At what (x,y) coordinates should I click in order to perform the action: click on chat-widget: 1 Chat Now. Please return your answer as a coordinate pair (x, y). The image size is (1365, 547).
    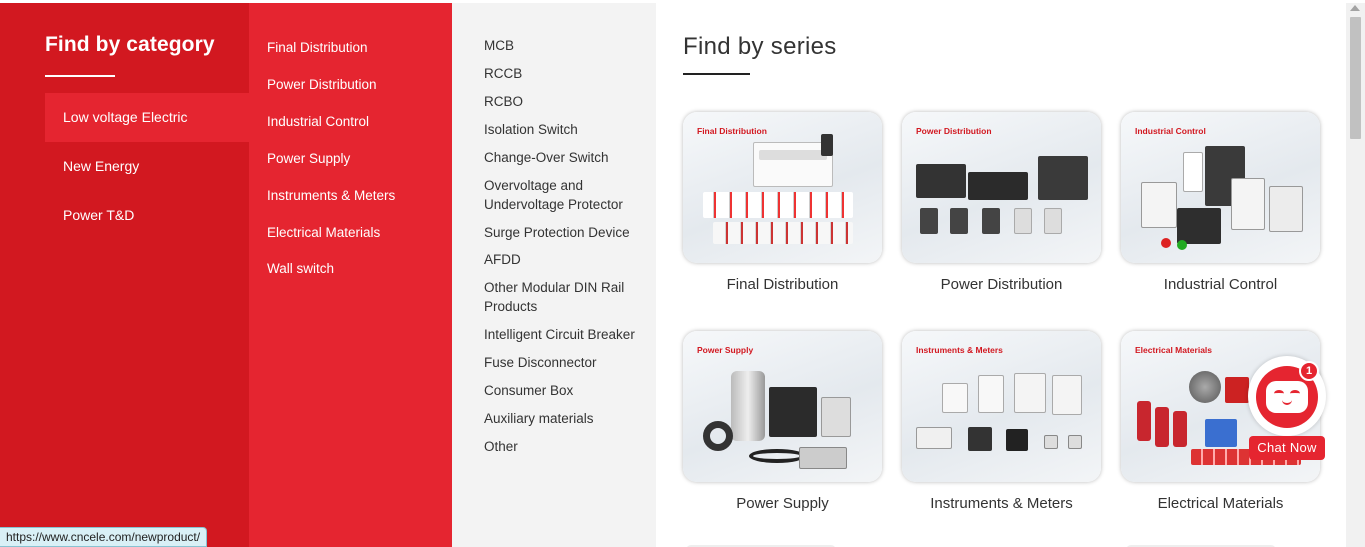
    Looking at the image, I should click on (1286, 409).